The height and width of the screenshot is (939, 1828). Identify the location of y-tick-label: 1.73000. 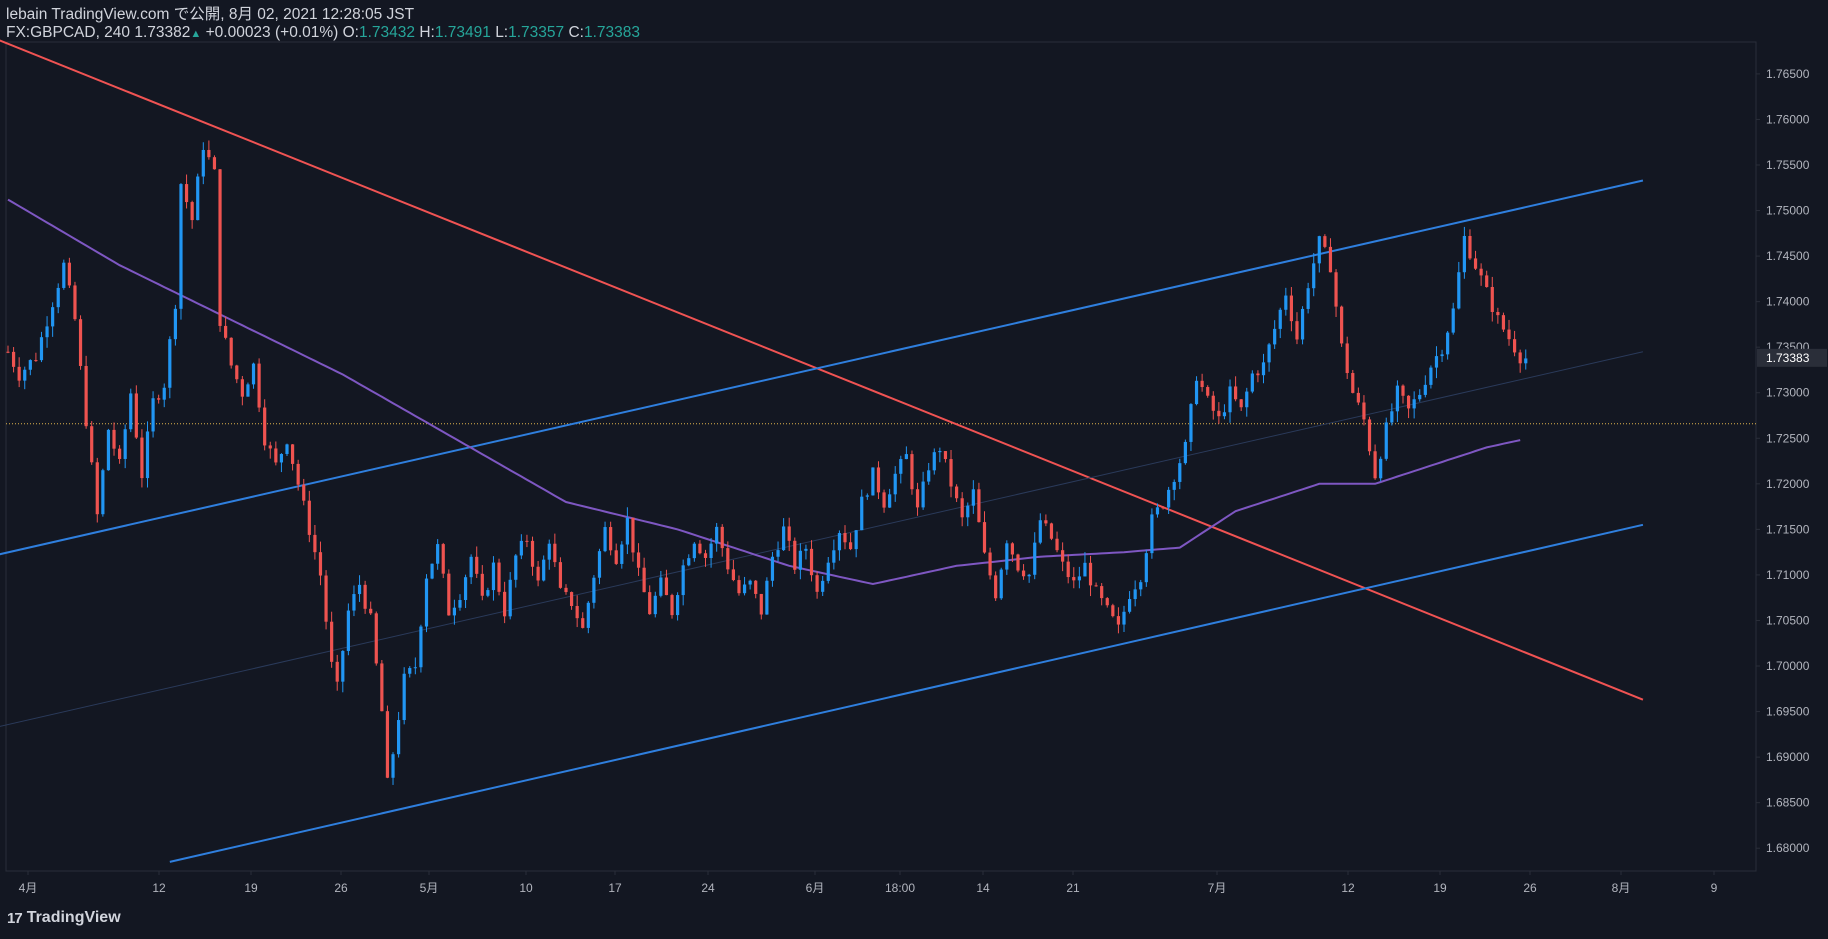
(1788, 393).